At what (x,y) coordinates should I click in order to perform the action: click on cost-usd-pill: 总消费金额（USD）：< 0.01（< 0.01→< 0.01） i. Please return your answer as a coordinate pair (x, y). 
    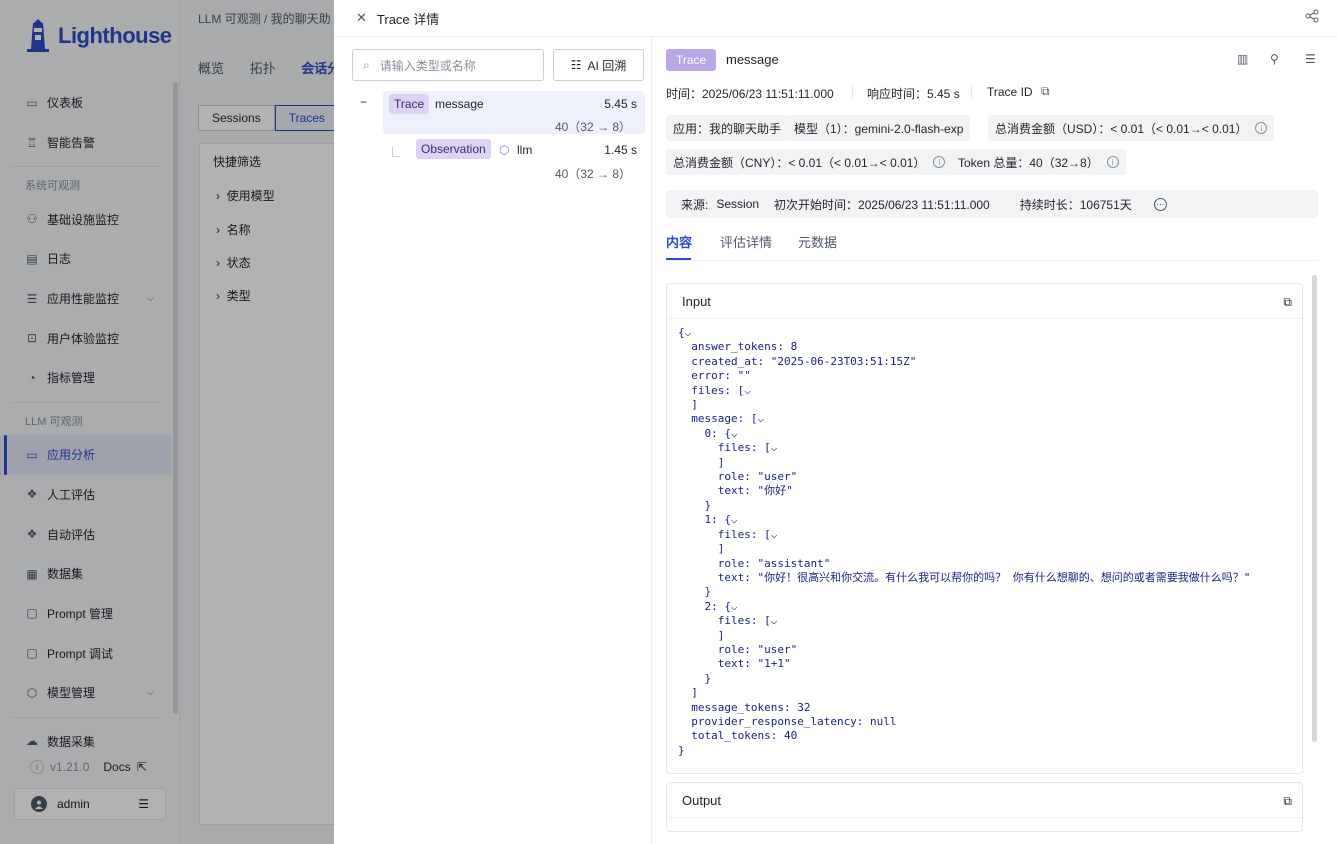
    Looking at the image, I should click on (1131, 128).